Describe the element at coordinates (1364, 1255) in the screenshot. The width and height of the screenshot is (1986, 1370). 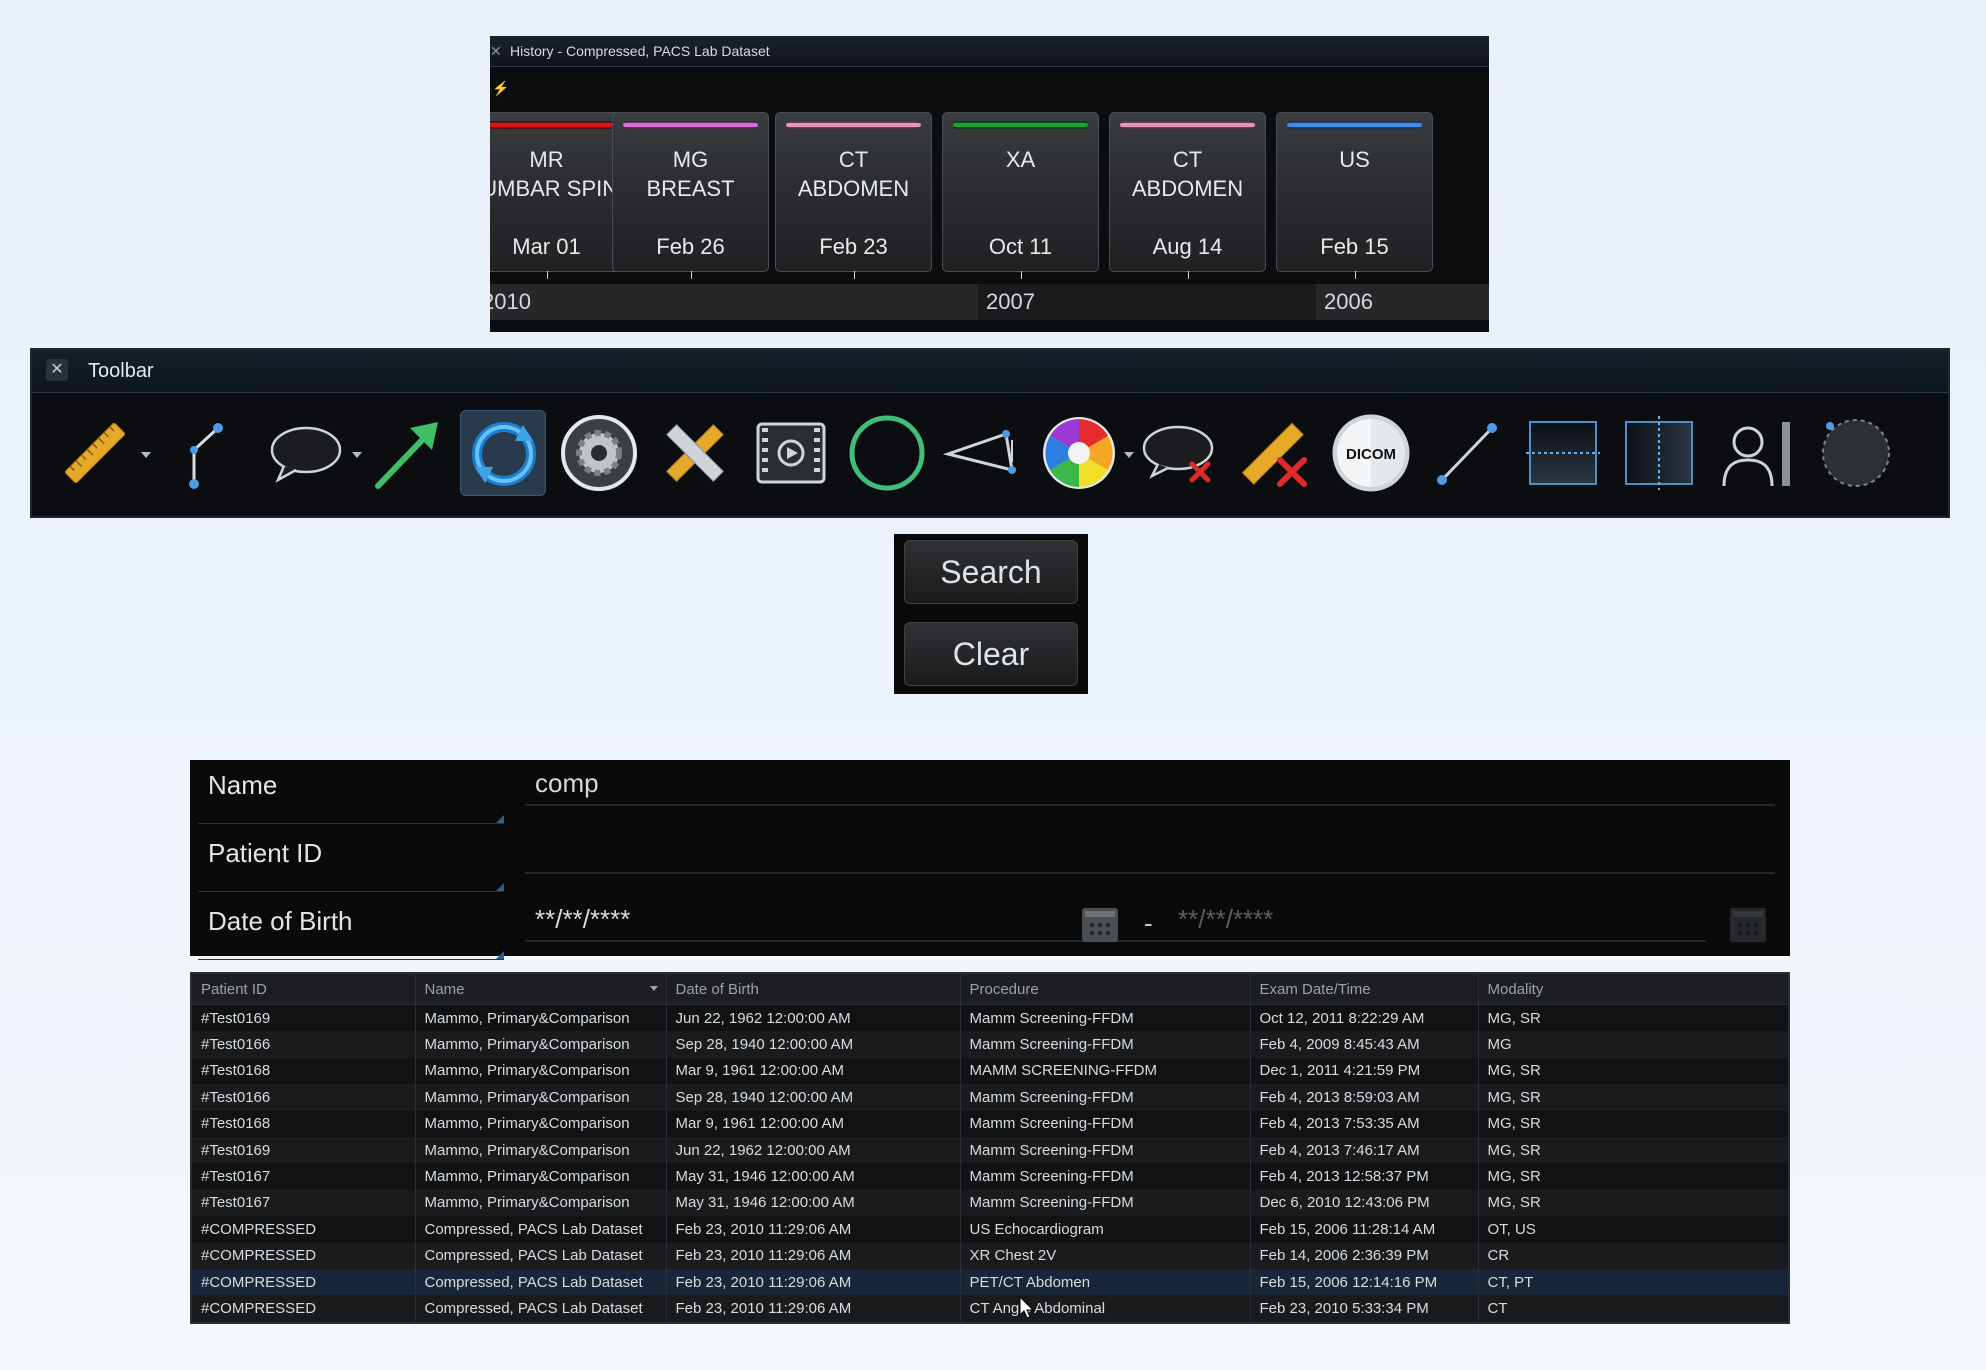
I see `table-cell: Feb 14, 2006 2:36:39 PM` at that location.